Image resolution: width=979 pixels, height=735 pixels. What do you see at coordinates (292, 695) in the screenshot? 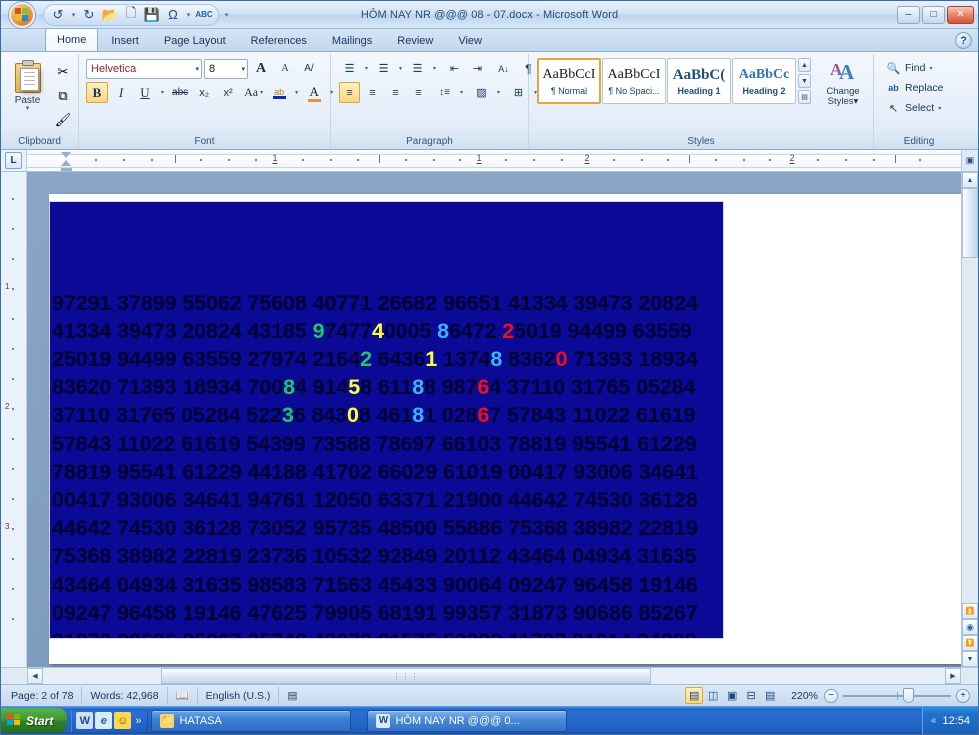
I see `macro-recording-button: ▤` at bounding box center [292, 695].